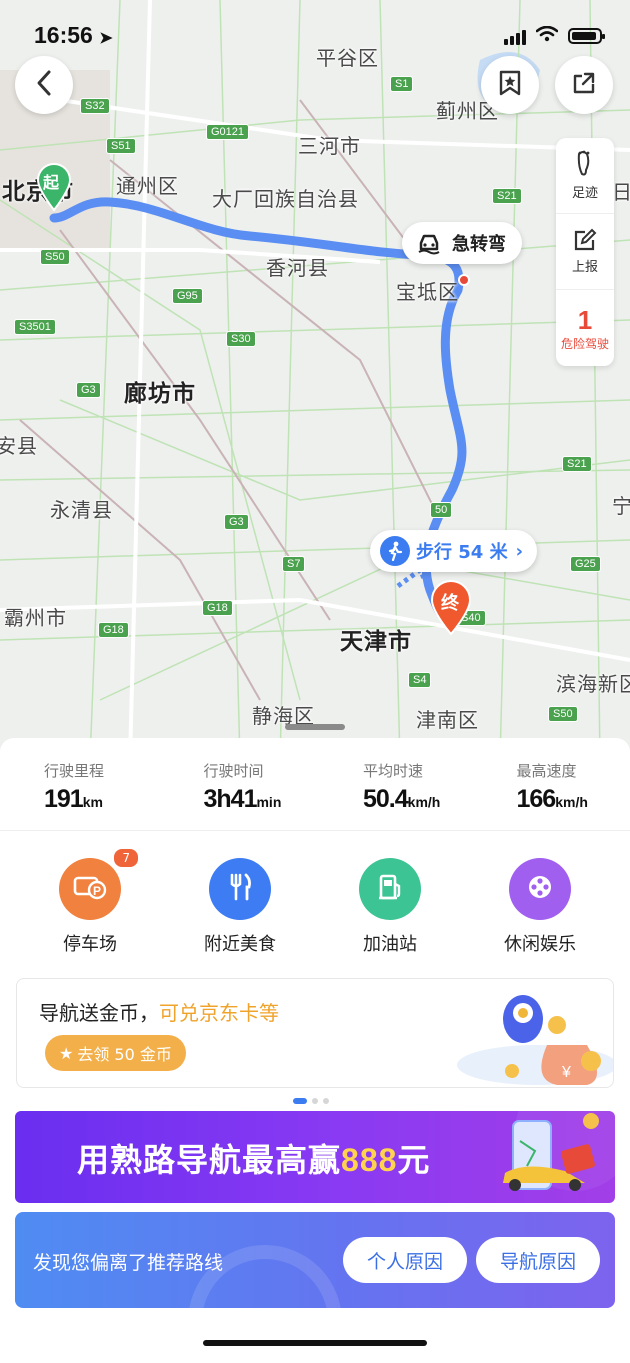  What do you see at coordinates (97, 891) in the screenshot?
I see `svg-text: P` at bounding box center [97, 891].